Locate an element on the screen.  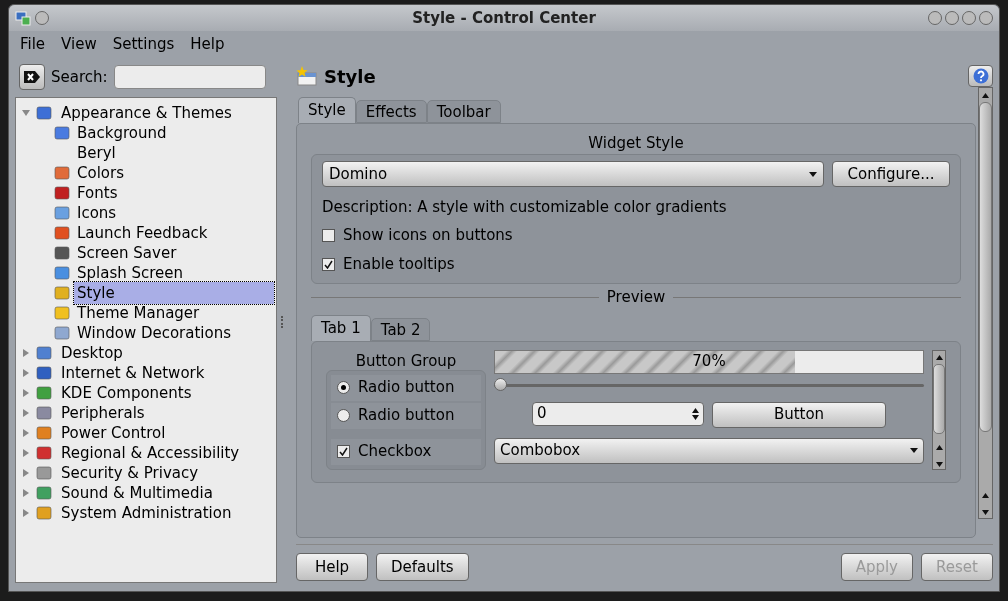
menu-item: File is located at coordinates (33, 44).